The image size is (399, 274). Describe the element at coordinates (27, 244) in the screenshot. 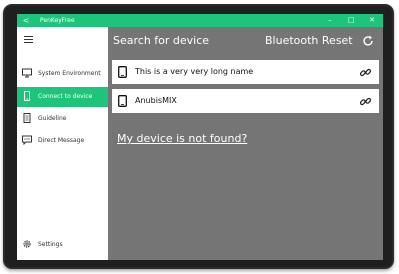

I see `gear-icon` at that location.